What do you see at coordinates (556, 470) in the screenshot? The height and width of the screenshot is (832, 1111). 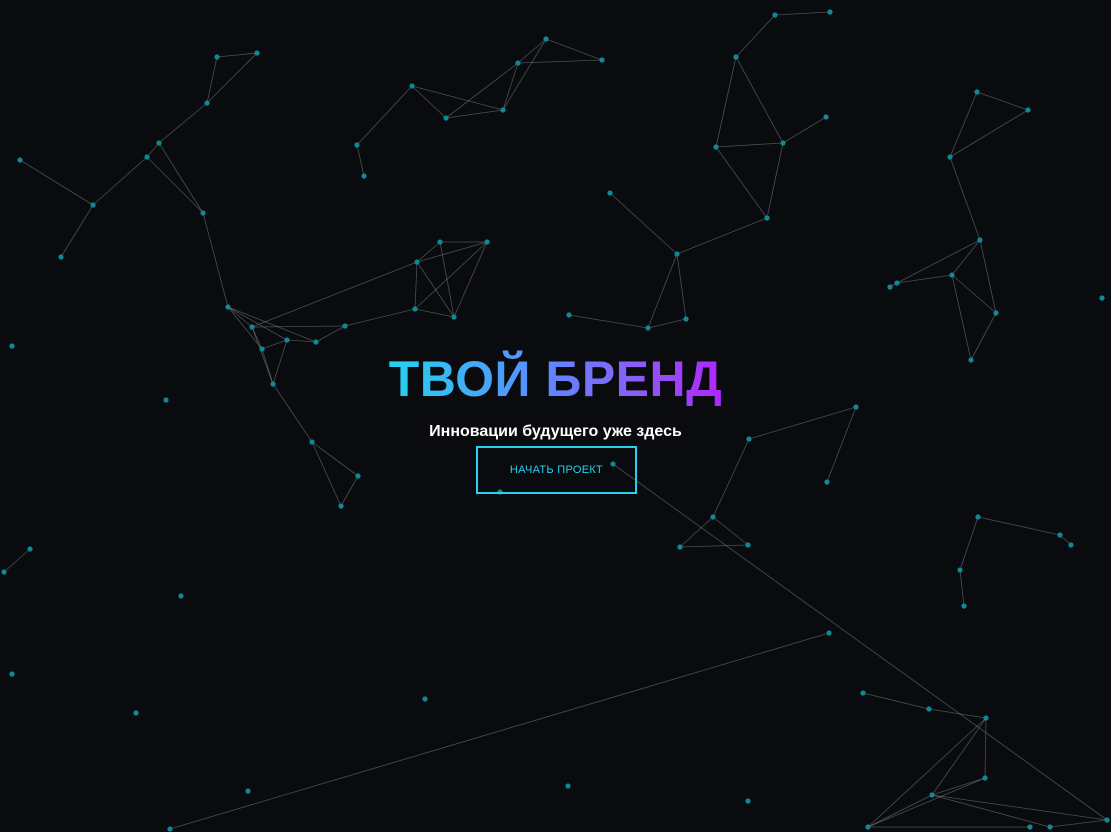 I see `start-project-button: НАЧАТЬ ПРОЕКТ` at bounding box center [556, 470].